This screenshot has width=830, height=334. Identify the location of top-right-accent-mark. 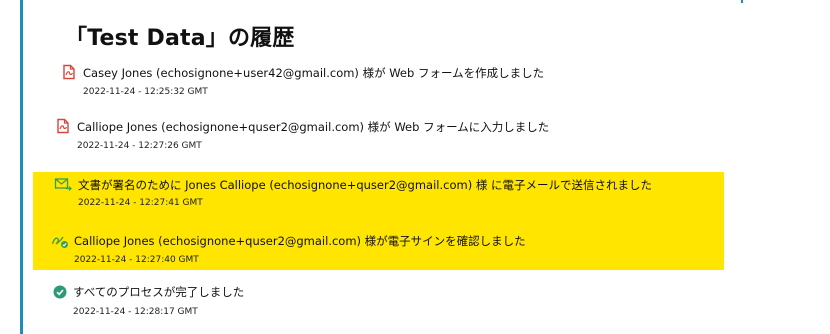
(742, 1).